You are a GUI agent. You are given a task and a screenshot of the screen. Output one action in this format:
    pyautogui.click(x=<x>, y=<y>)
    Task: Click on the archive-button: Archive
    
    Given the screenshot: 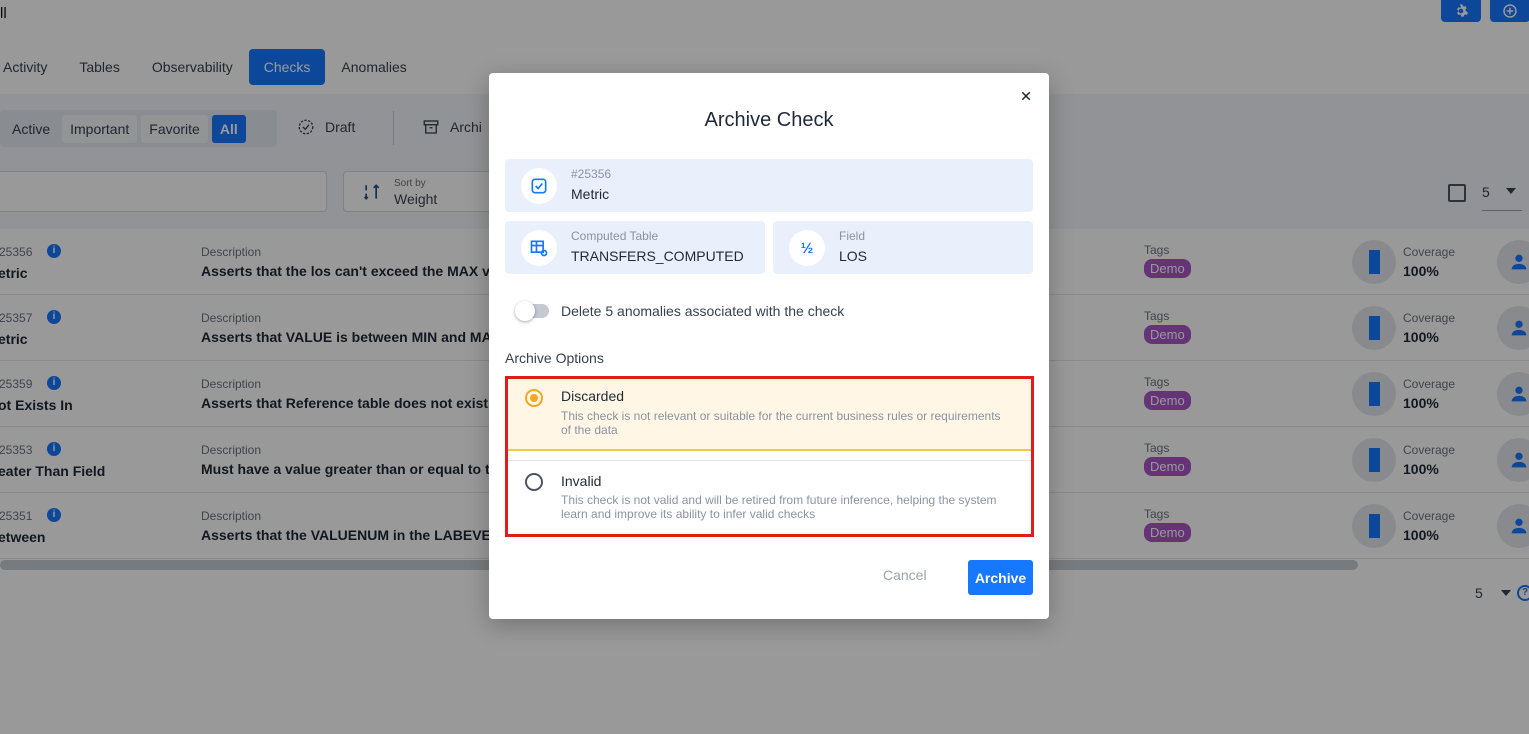 What is the action you would take?
    pyautogui.click(x=1000, y=577)
    